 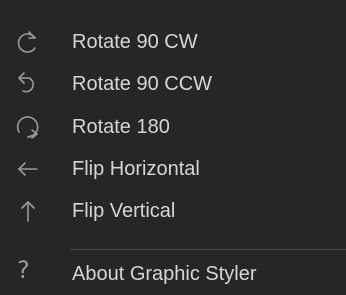 I want to click on menu-item-rotate-180: Rotate 180, so click(x=173, y=127).